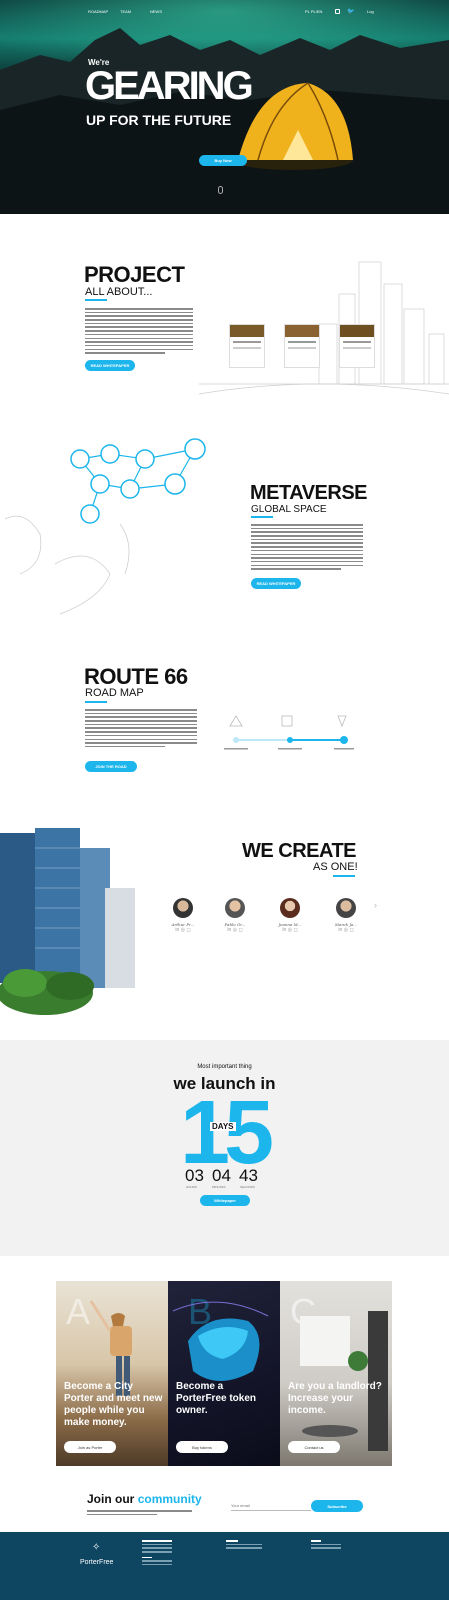 This screenshot has width=449, height=1600. I want to click on metaverse-section: METAVERSE GLOBAL SPACE READ WHITEPAPER, so click(224, 524).